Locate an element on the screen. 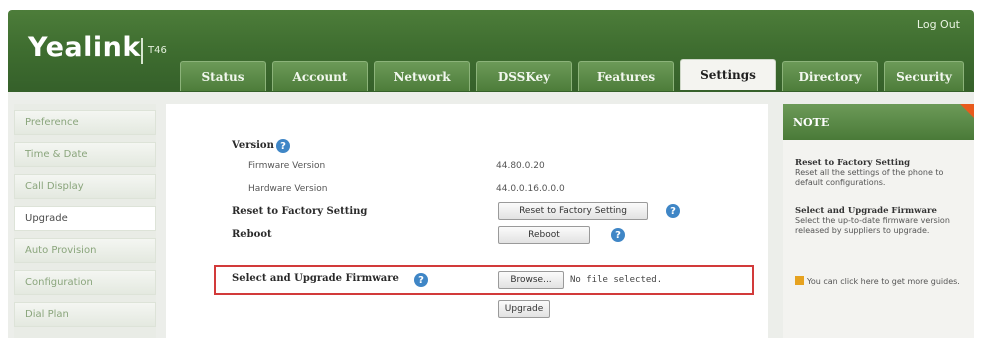 The width and height of the screenshot is (981, 338). guide-book-icon is located at coordinates (799, 280).